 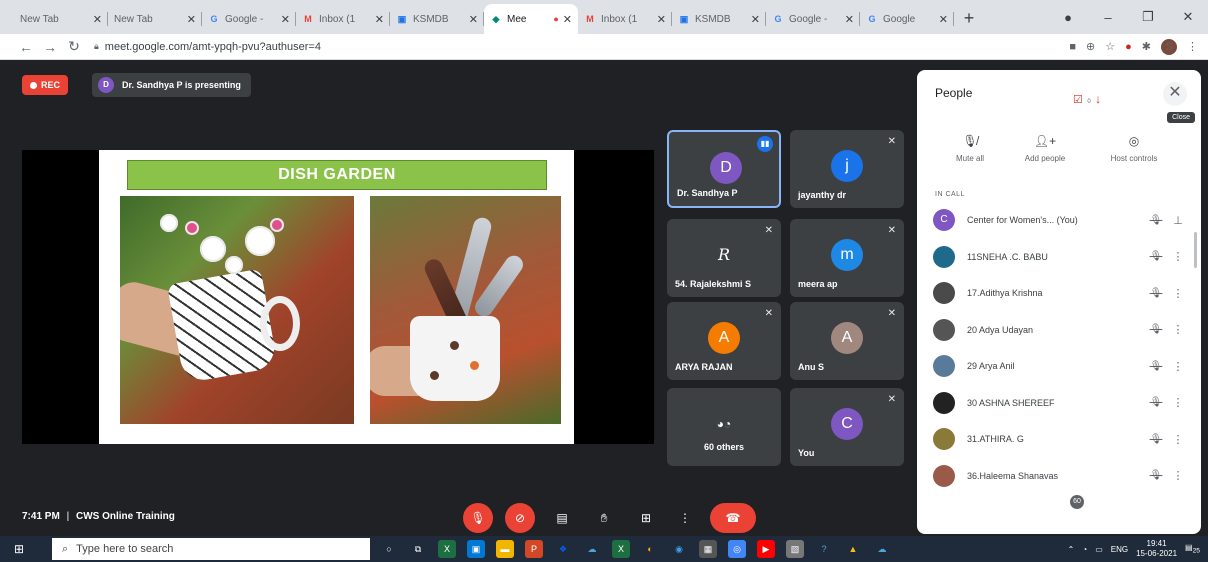 I want to click on puzzle-icon: ✱, so click(x=1146, y=46).